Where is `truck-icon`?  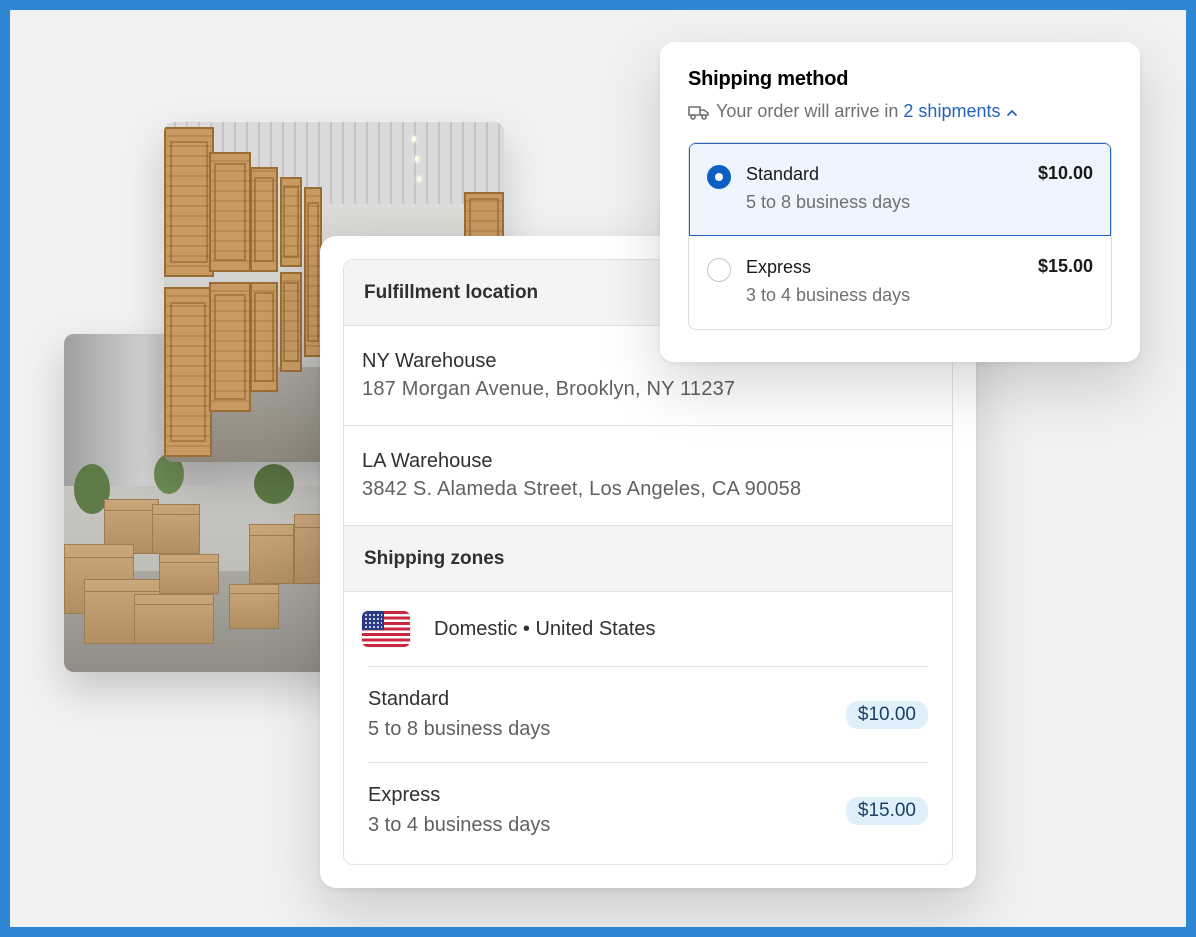
truck-icon is located at coordinates (698, 112).